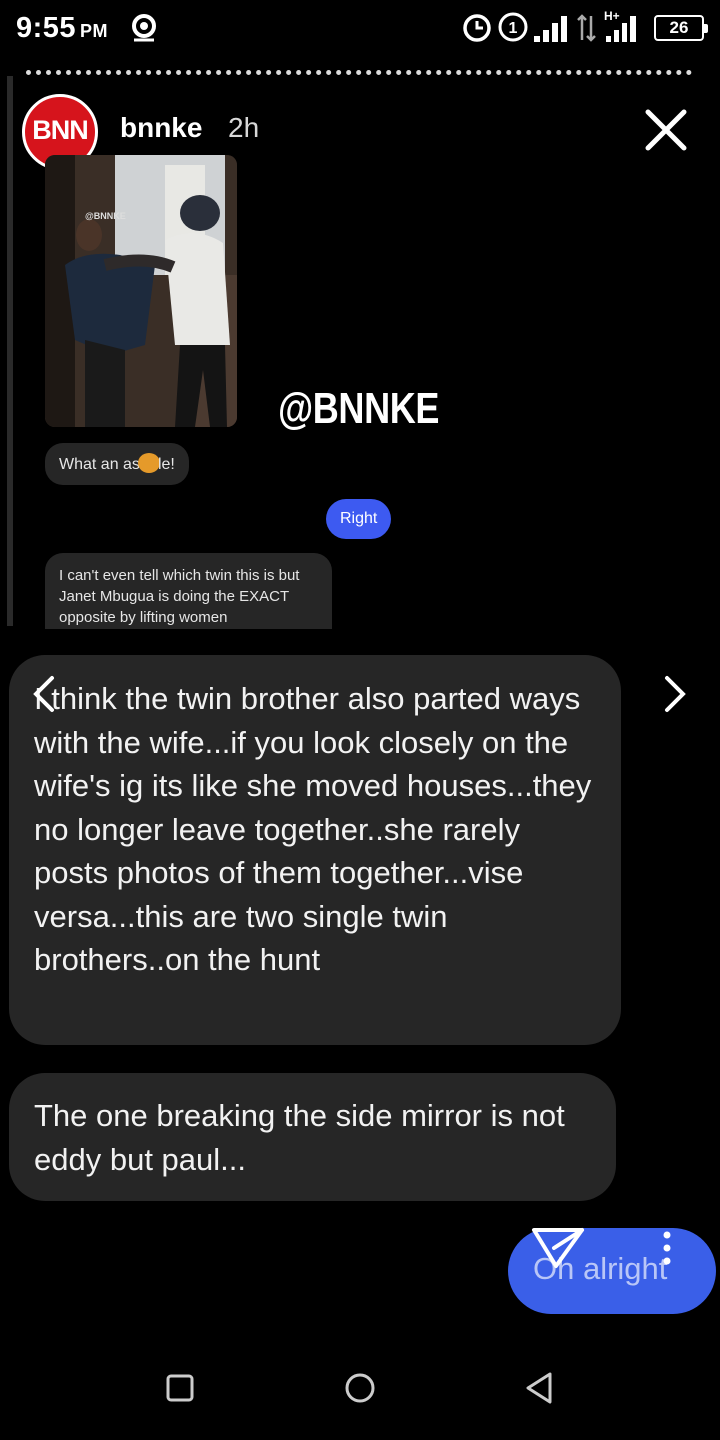 This screenshot has height=1440, width=720. Describe the element at coordinates (359, 408) in the screenshot. I see `story-watermark: @BNNKE` at that location.